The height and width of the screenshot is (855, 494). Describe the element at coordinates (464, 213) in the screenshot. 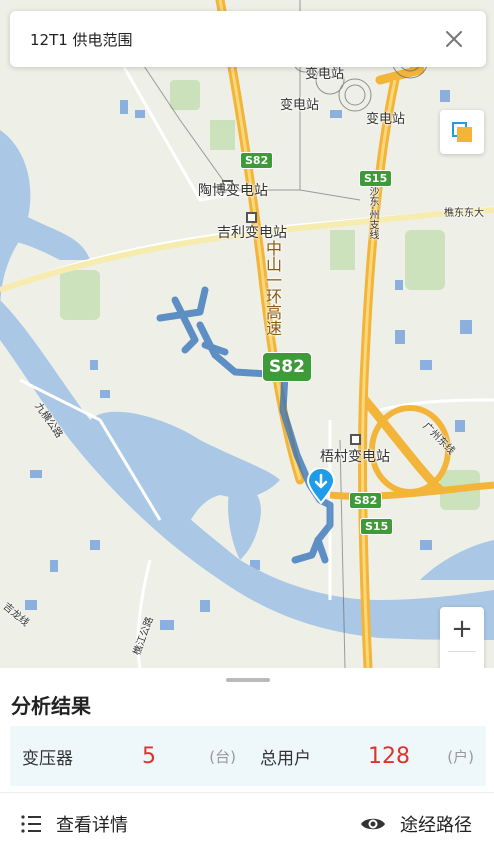

I see `map-label-road: 樵东东大` at that location.